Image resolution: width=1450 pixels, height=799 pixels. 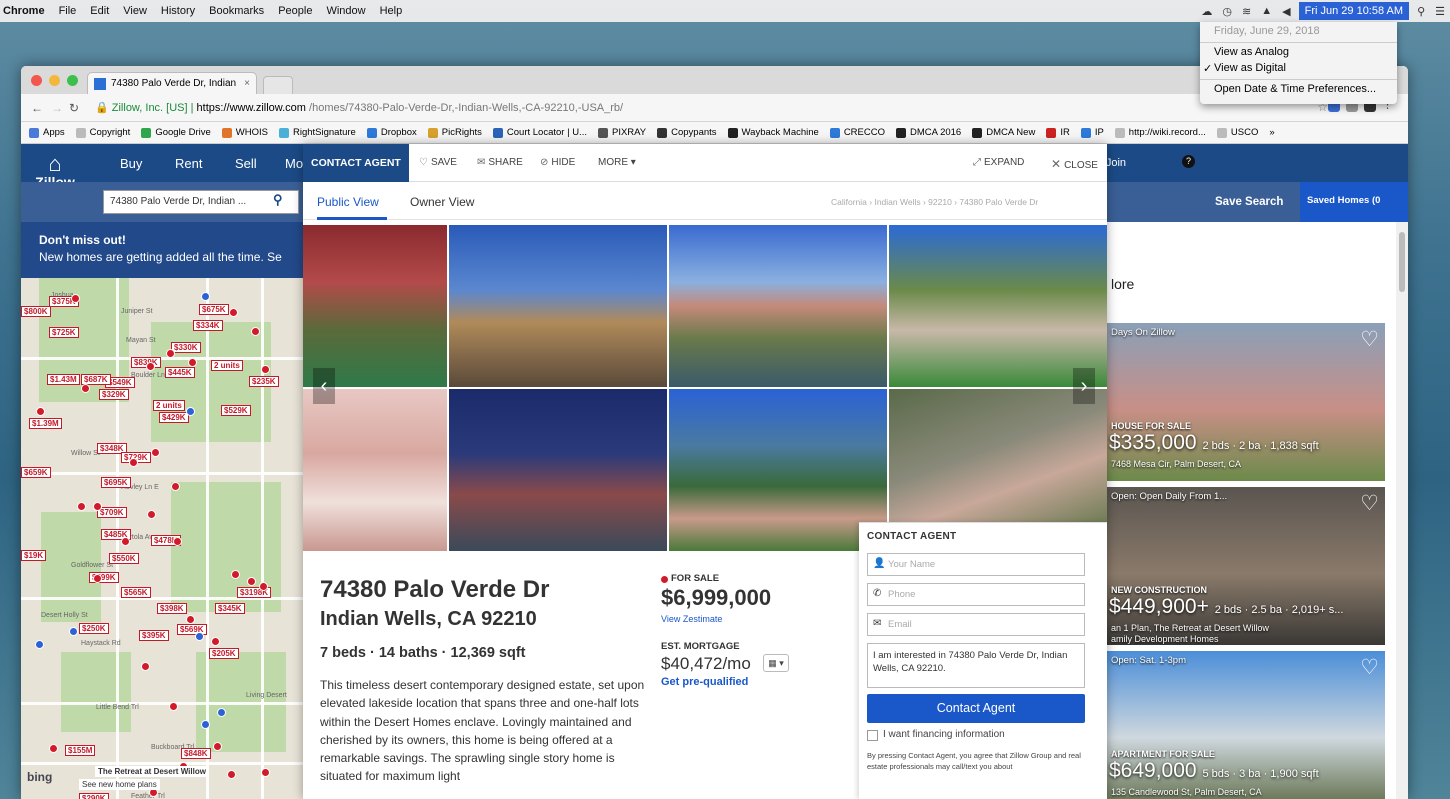 What do you see at coordinates (135, 11) in the screenshot?
I see `menu-view: View` at bounding box center [135, 11].